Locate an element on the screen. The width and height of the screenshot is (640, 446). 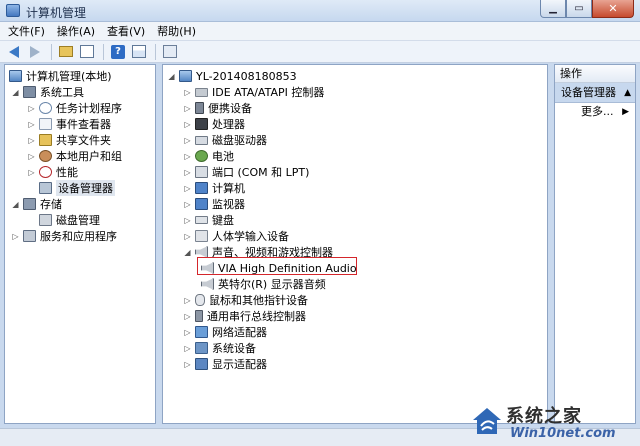
device-category: ▷ 系统设备 is located at coordinates (219, 348).